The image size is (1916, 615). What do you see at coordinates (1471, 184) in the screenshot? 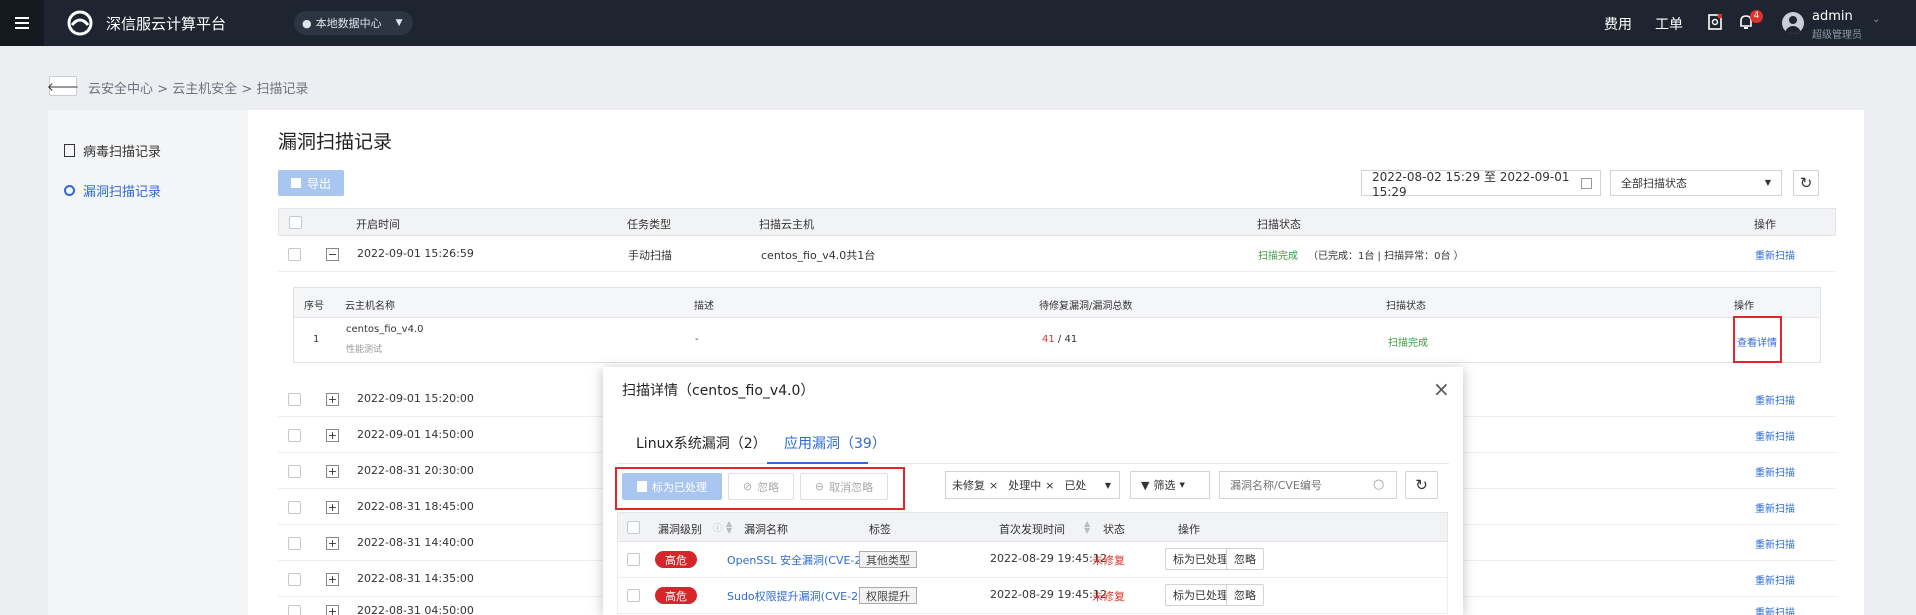
I see `date-range-value: 2022-08-02 15:29 至 2022-09-01 15:29` at bounding box center [1471, 184].